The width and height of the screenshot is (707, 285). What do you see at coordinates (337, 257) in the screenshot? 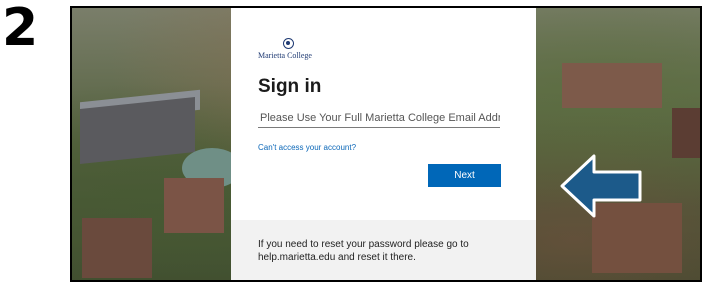
I see `reset-text-line2: help.marietta.edu and reset it there.` at bounding box center [337, 257].